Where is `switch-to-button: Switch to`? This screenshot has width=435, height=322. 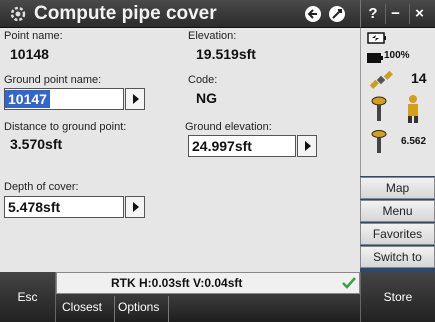
switch-to-button: Switch to is located at coordinates (397, 257).